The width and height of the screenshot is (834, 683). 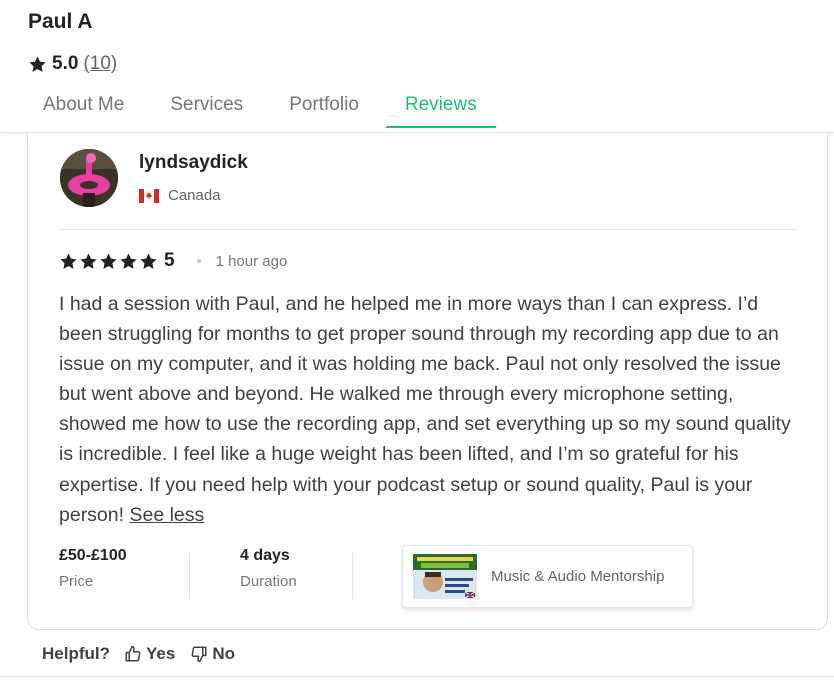 I want to click on country-name: Canada, so click(x=194, y=195).